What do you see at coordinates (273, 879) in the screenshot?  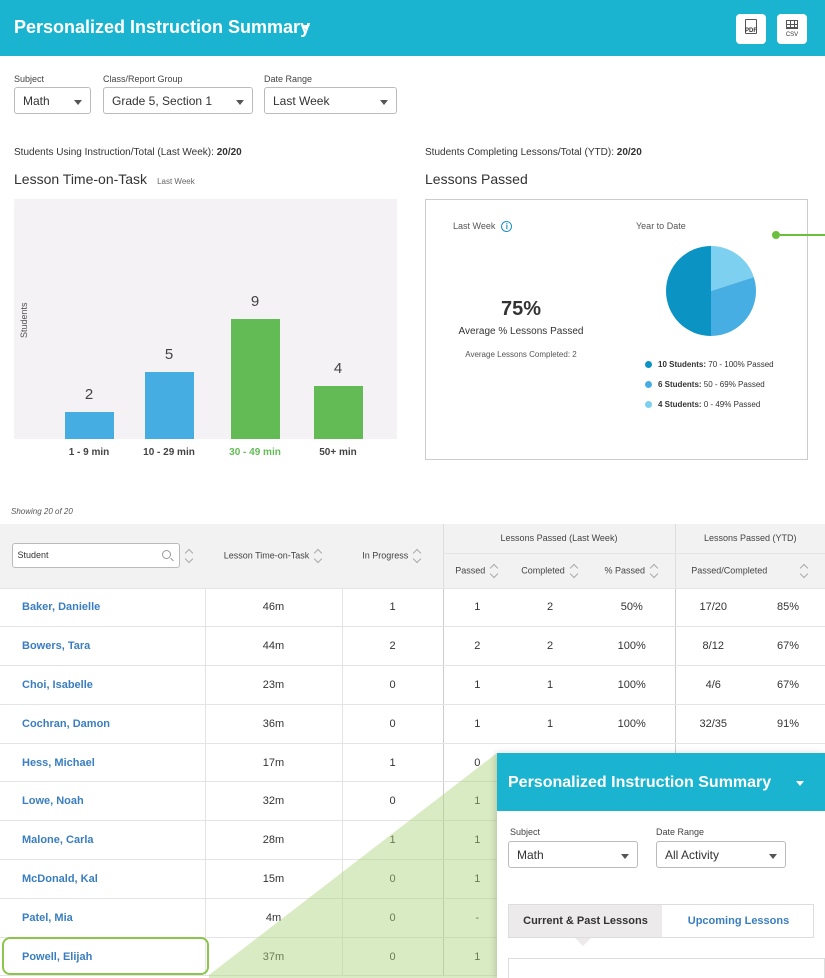 I see `time-on-task-cell: 15m` at bounding box center [273, 879].